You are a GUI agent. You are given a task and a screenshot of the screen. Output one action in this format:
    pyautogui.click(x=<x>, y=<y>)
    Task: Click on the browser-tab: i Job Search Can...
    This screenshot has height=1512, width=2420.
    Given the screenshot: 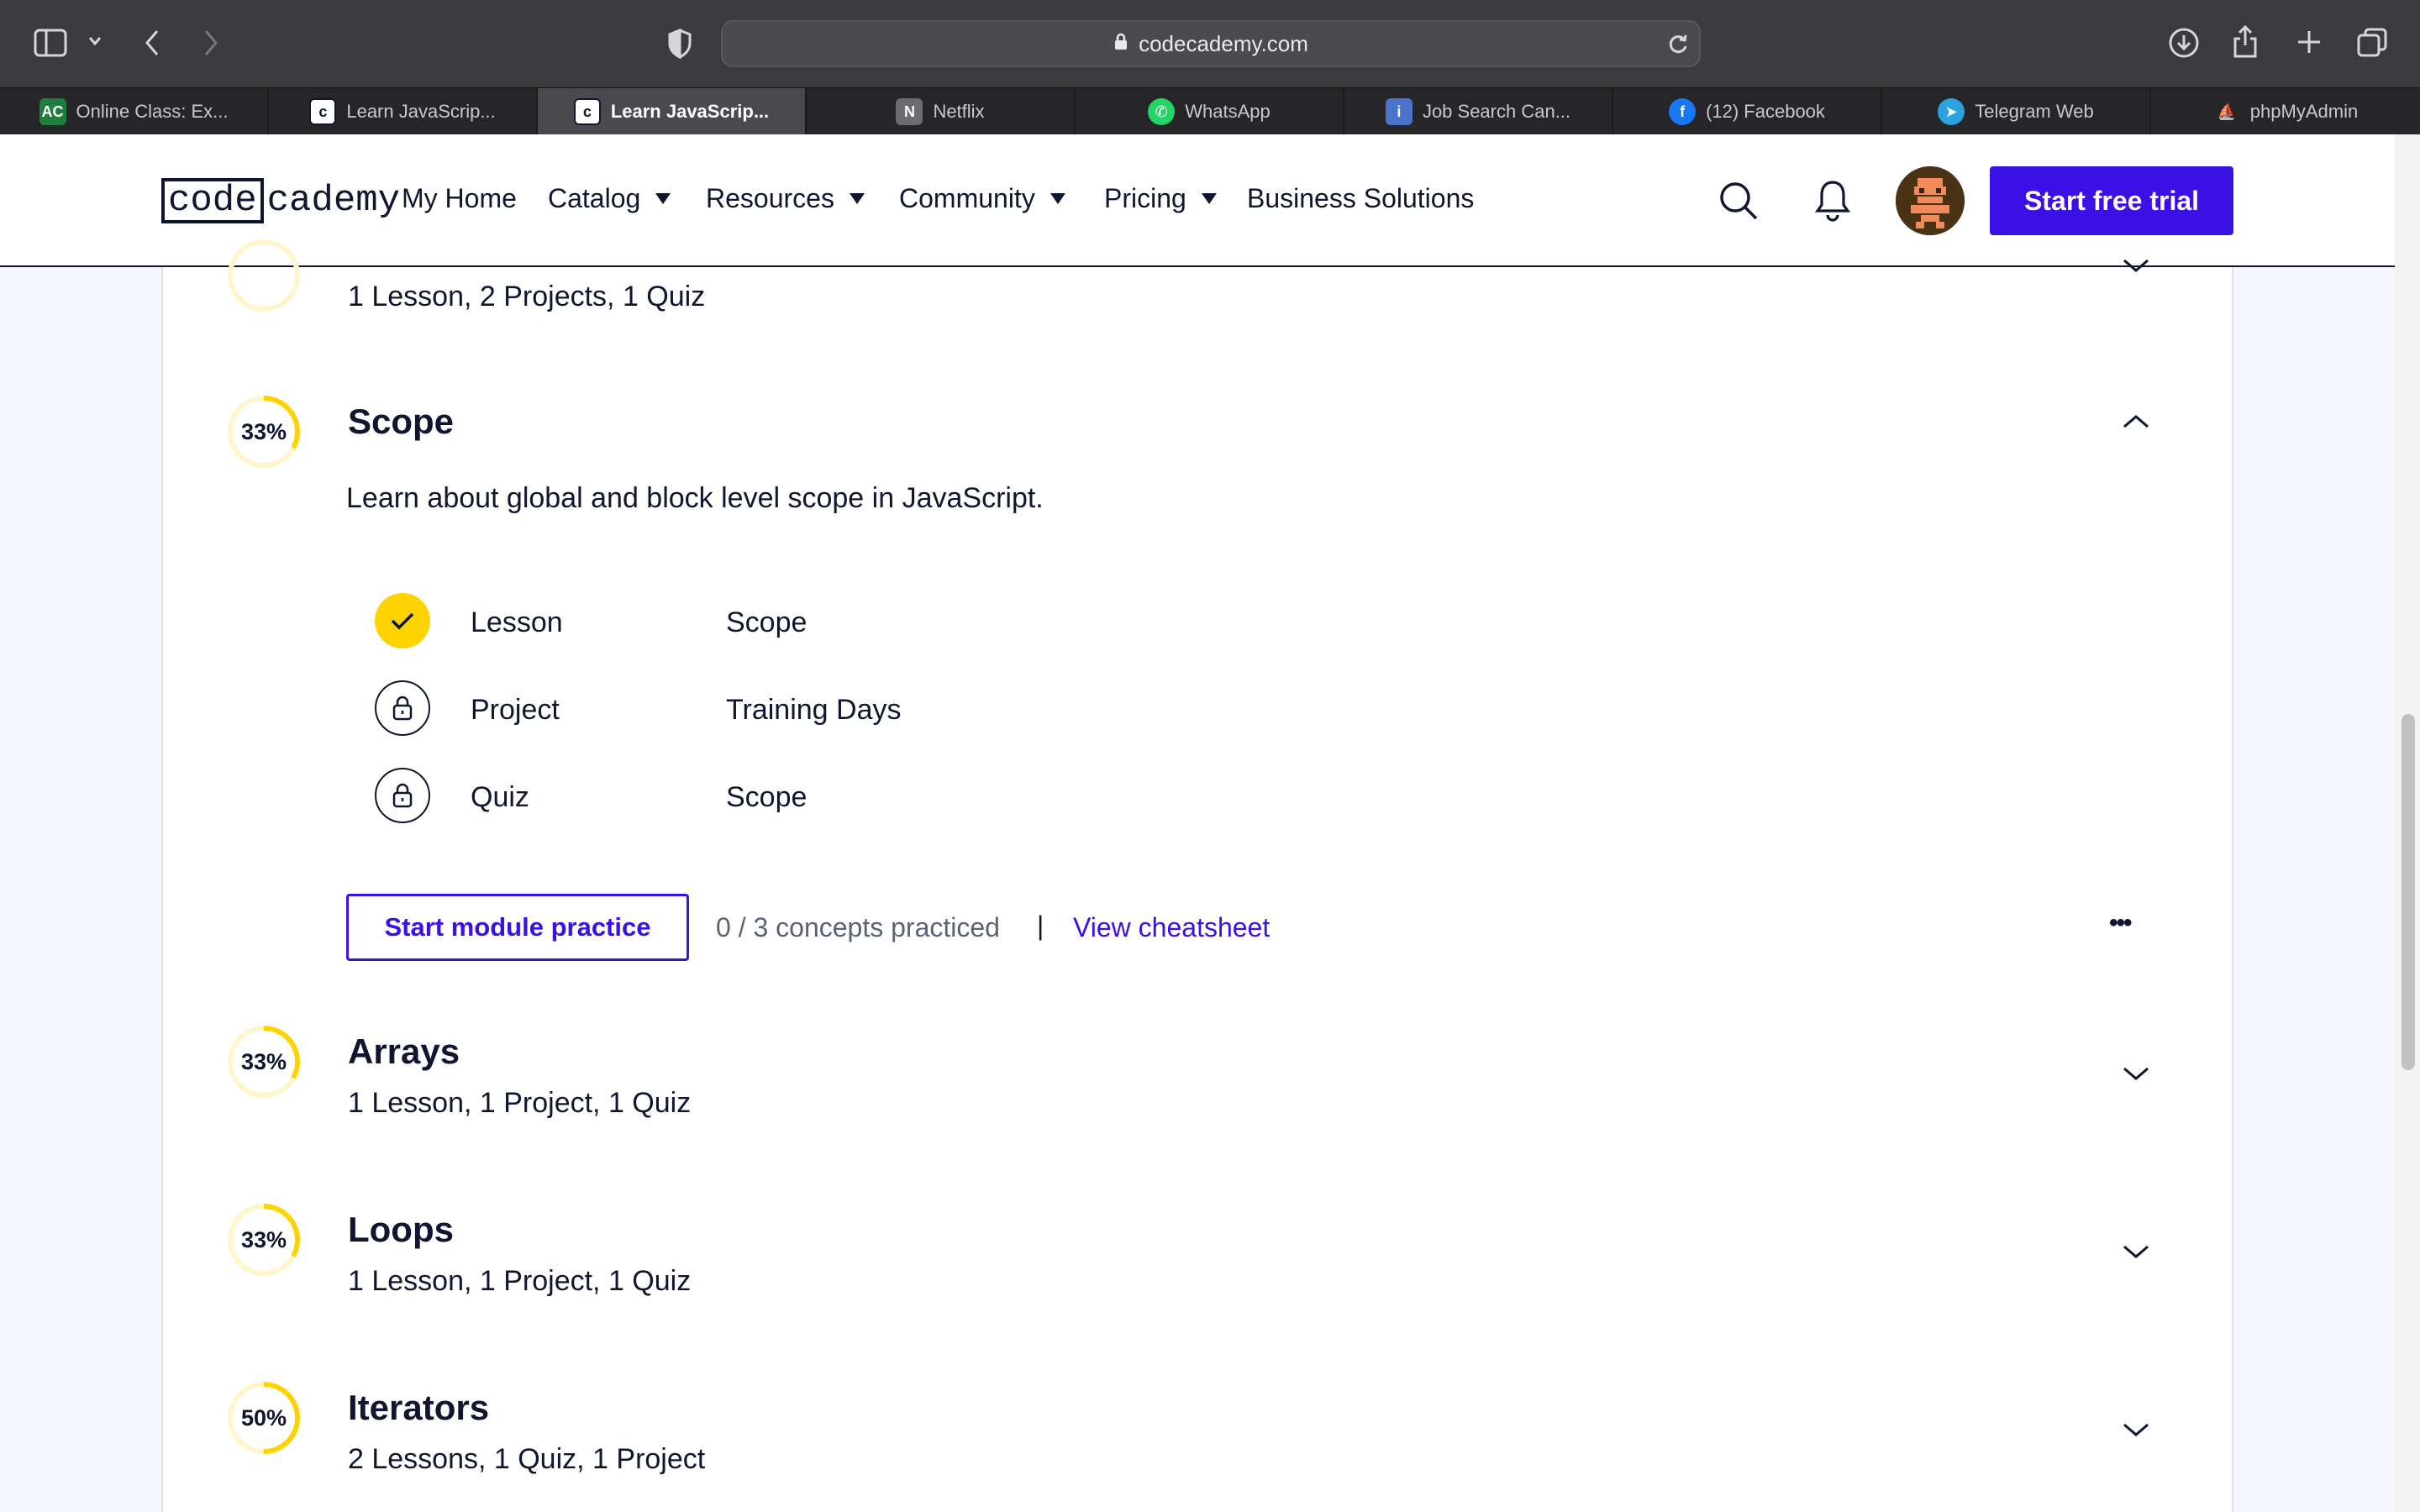 What is the action you would take?
    pyautogui.click(x=1478, y=111)
    